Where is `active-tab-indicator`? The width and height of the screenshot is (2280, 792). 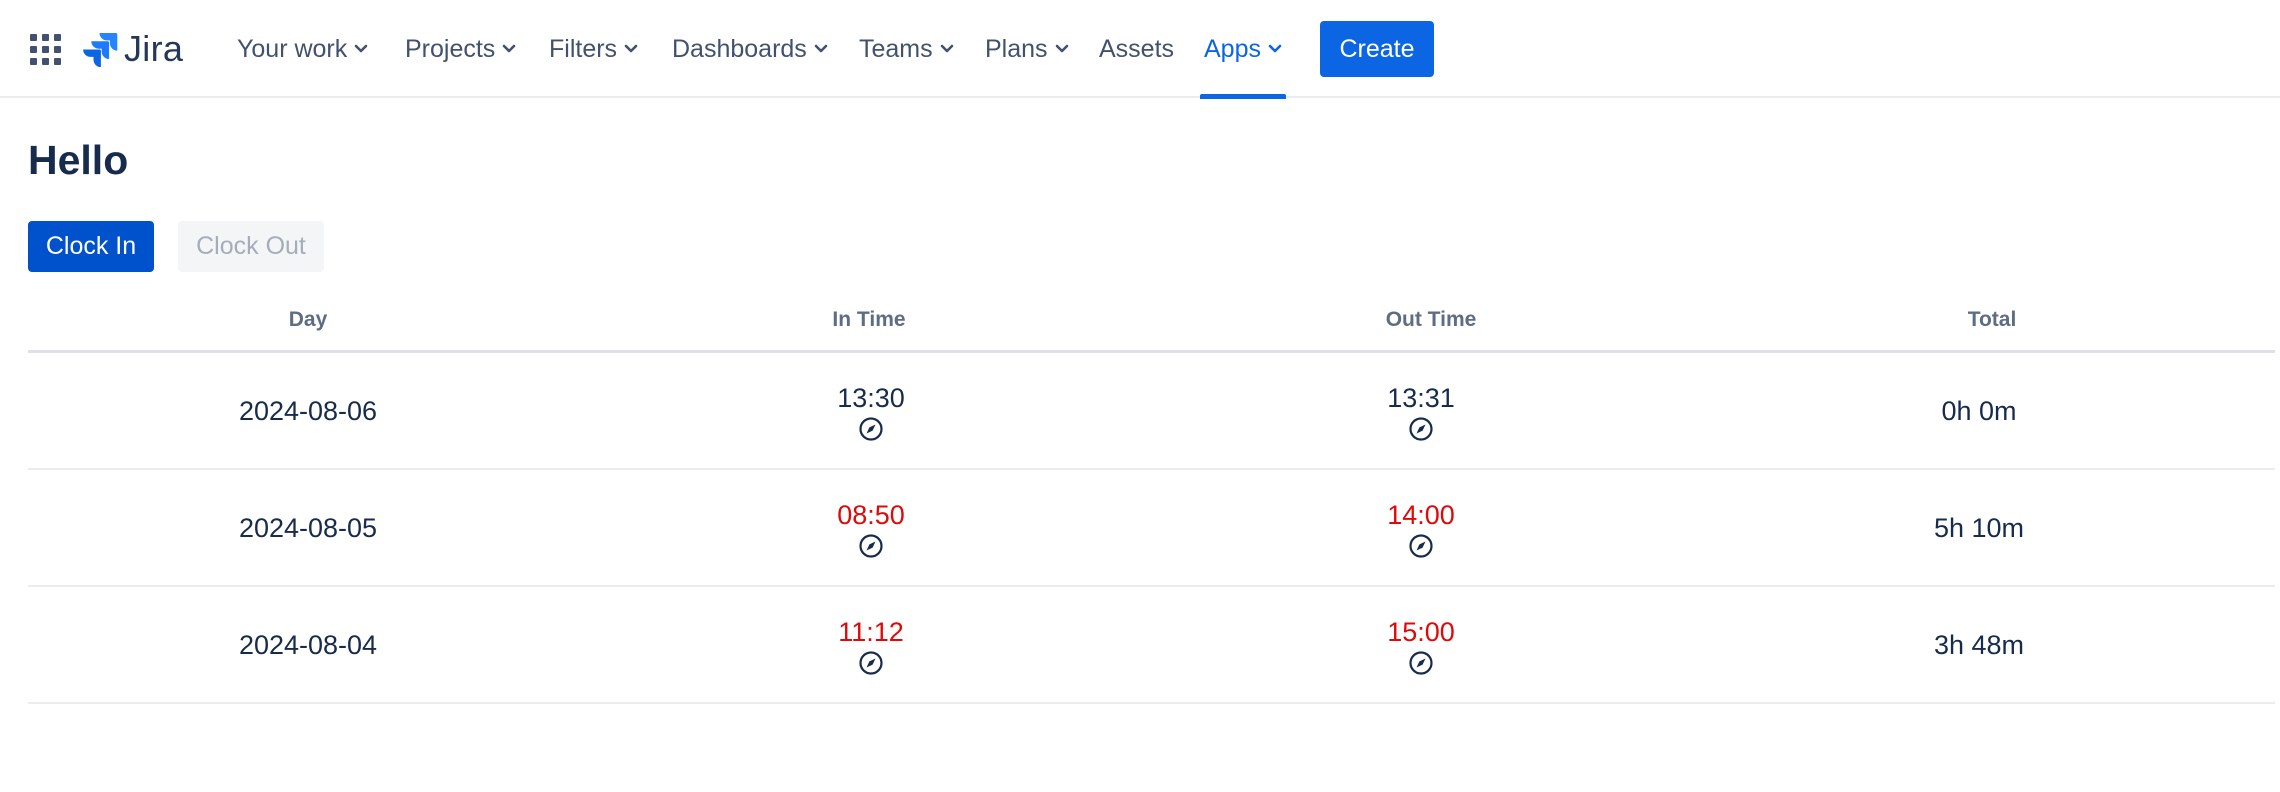 active-tab-indicator is located at coordinates (1243, 96).